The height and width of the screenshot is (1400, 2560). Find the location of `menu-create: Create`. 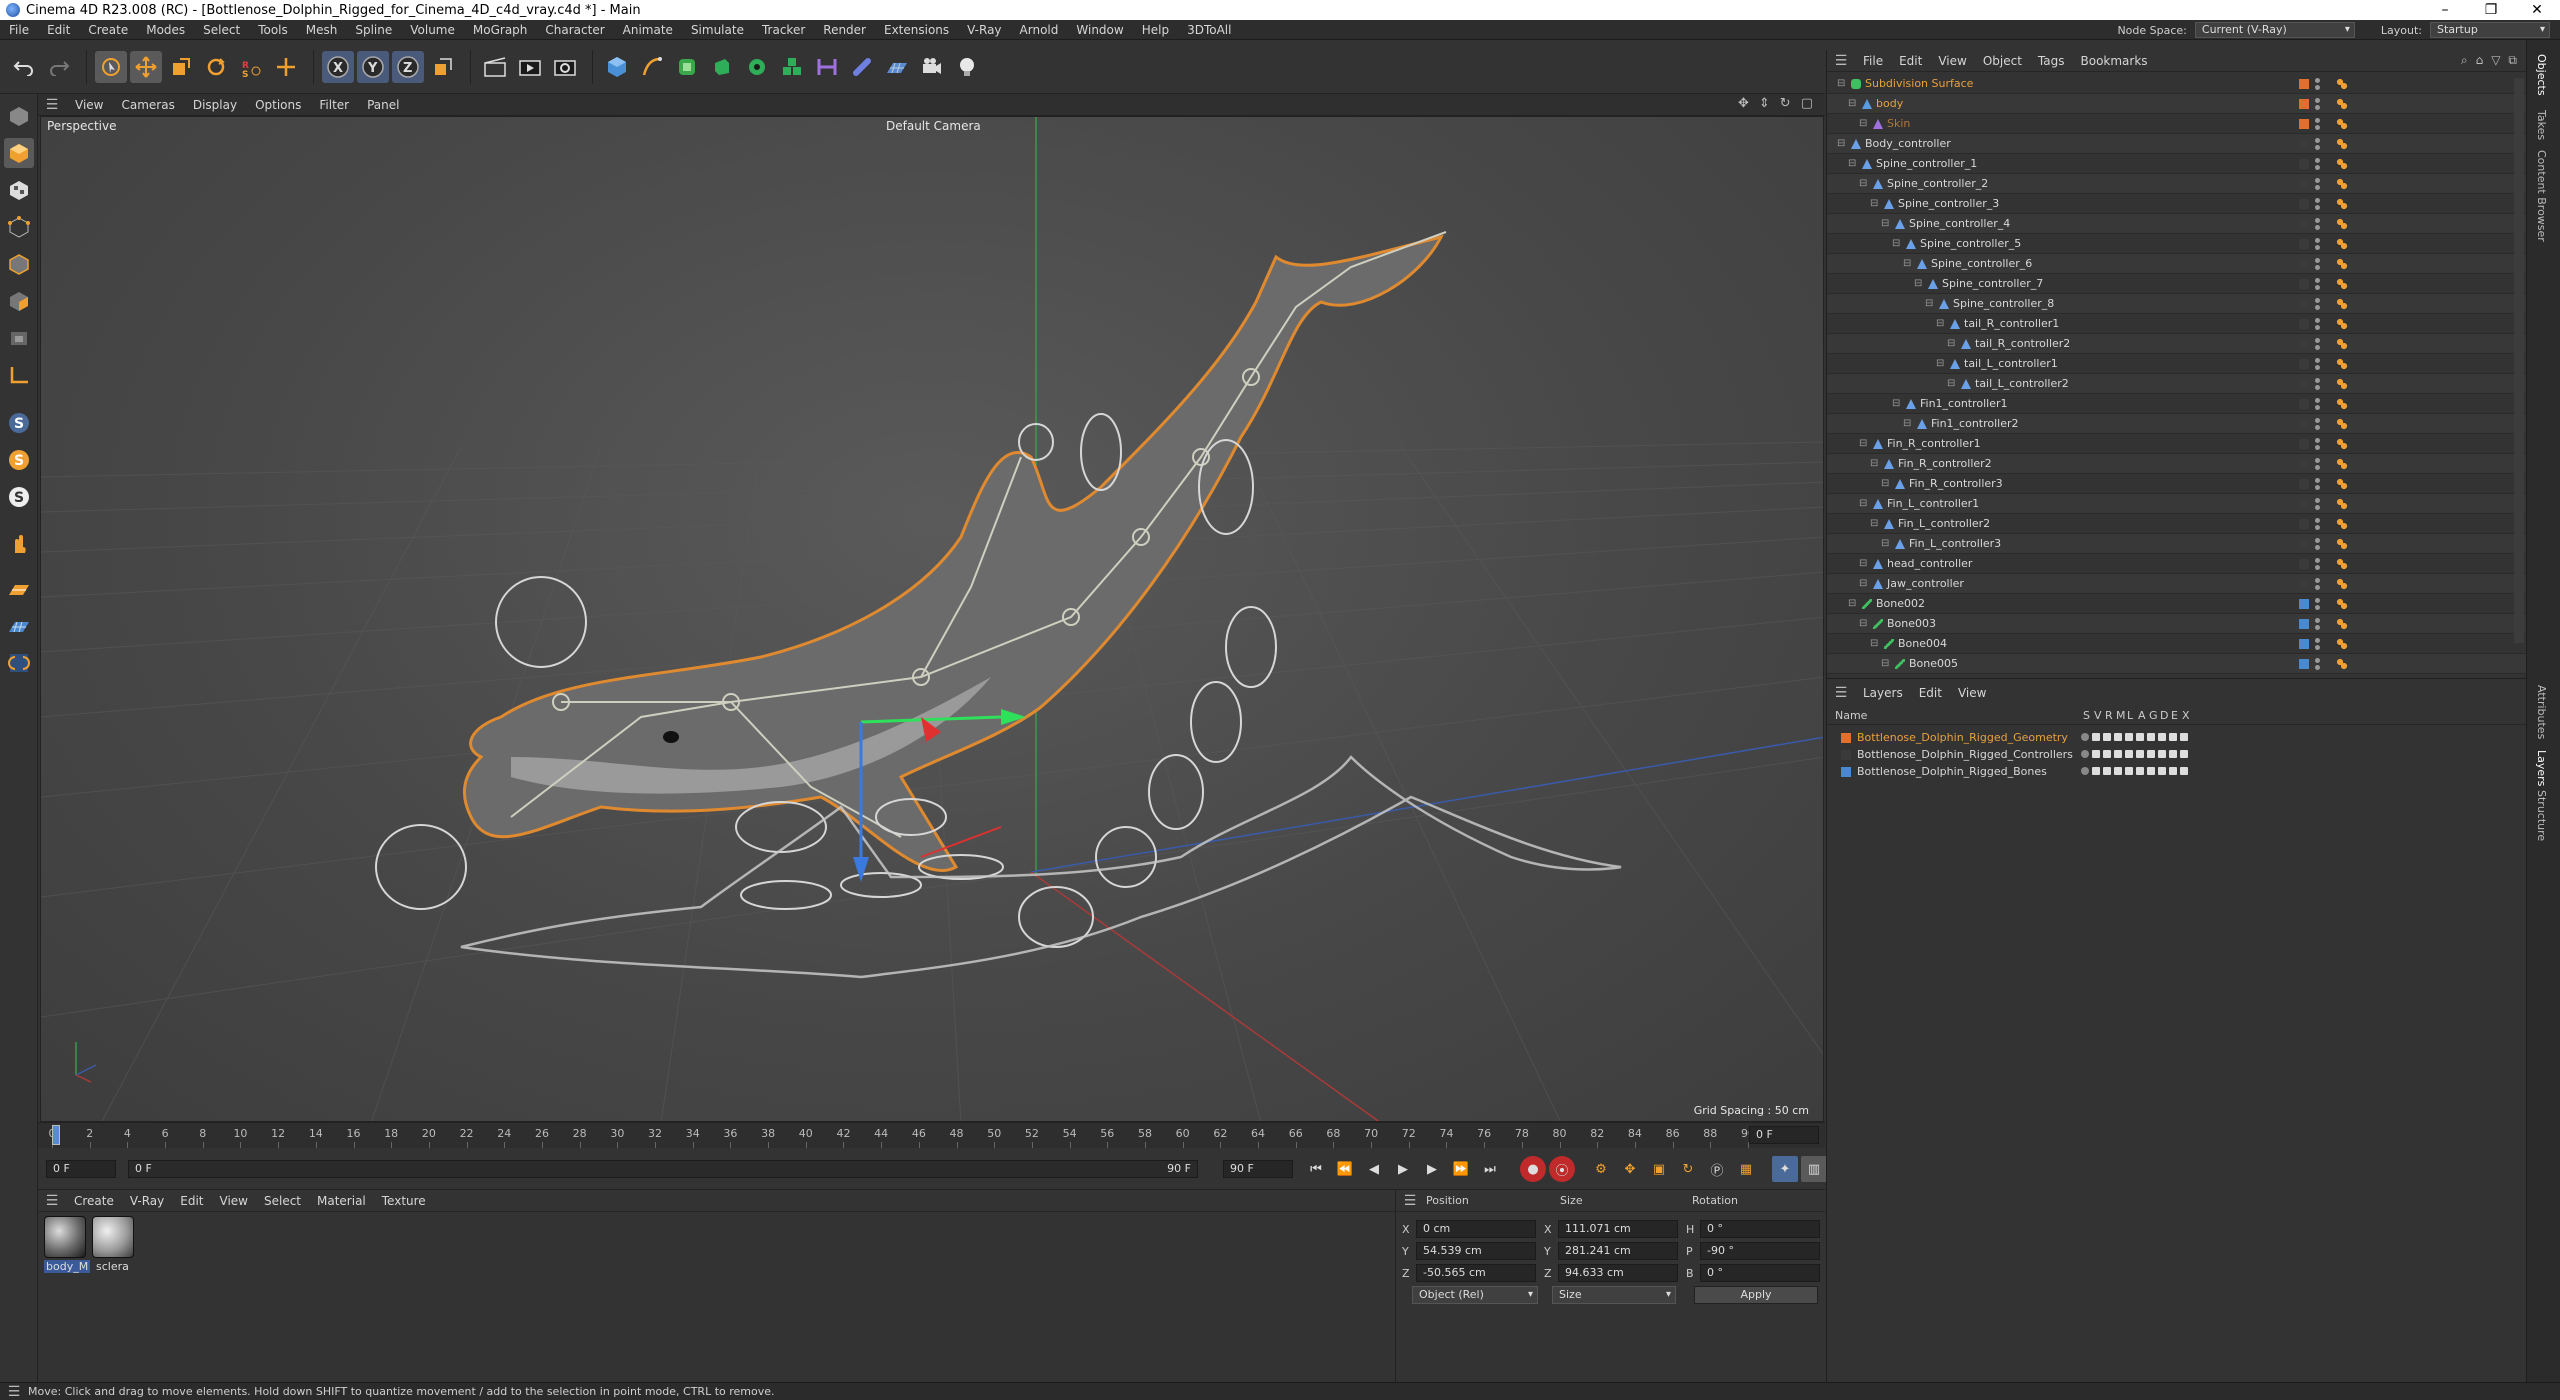

menu-create: Create is located at coordinates (108, 30).